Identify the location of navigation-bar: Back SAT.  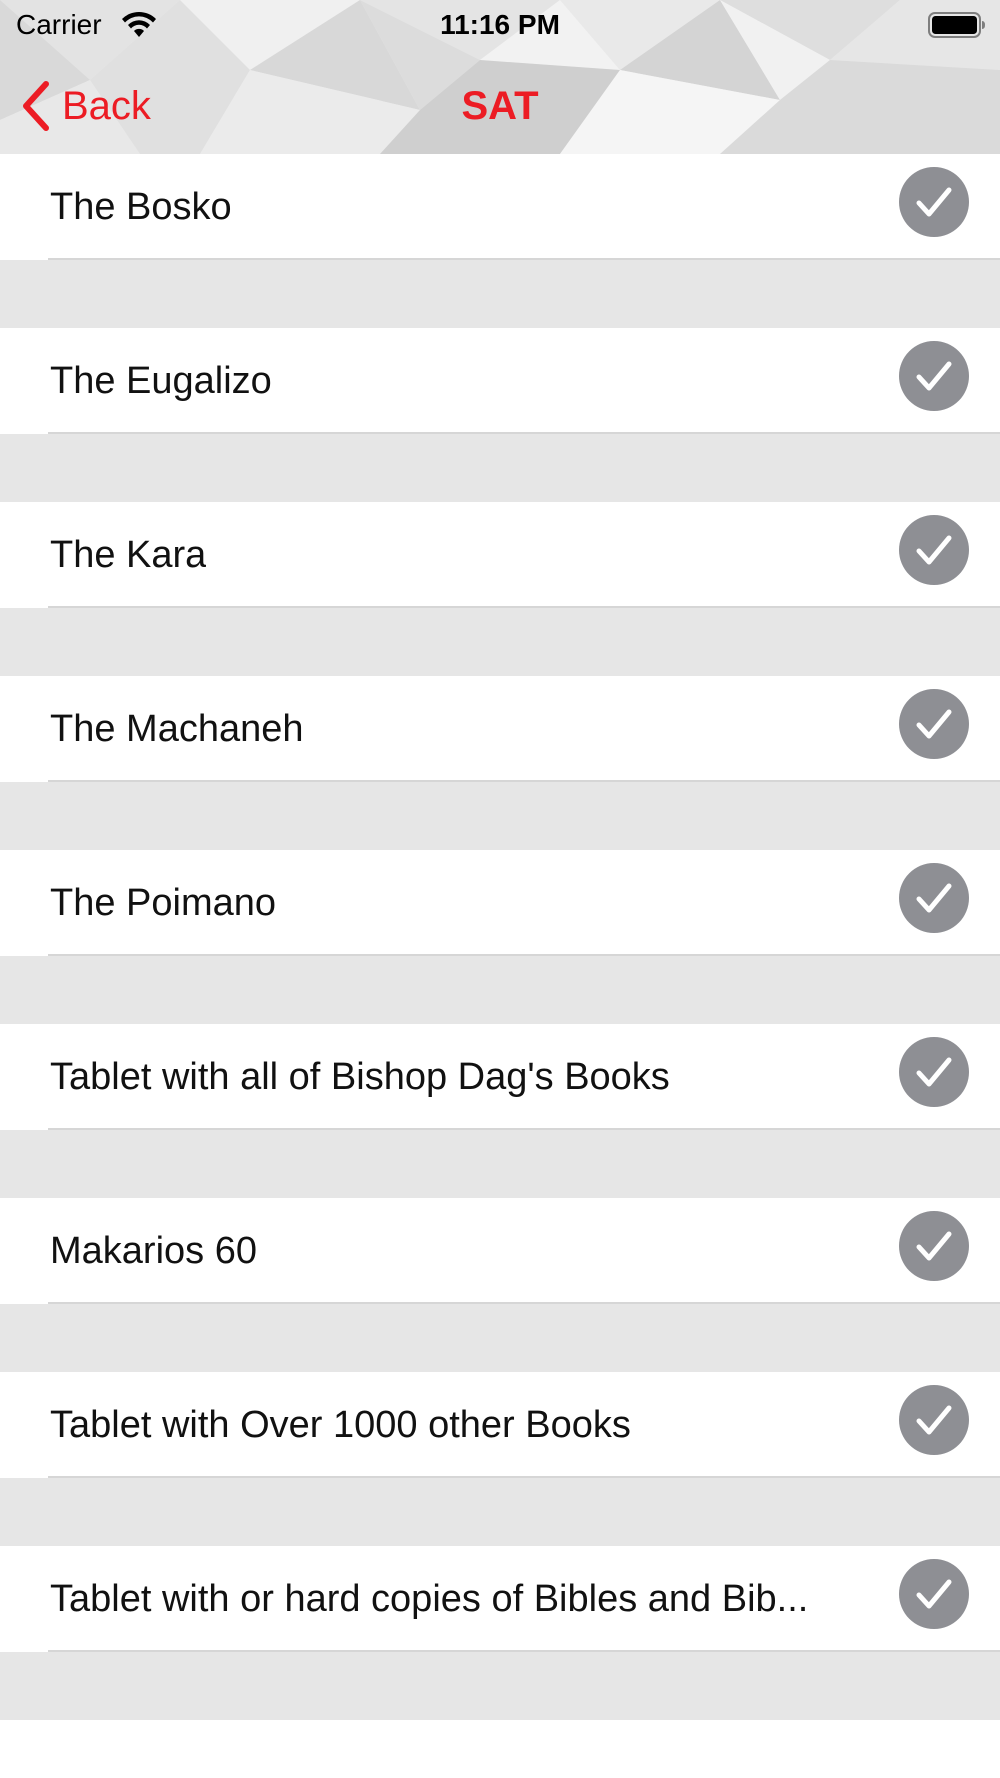
(500, 103).